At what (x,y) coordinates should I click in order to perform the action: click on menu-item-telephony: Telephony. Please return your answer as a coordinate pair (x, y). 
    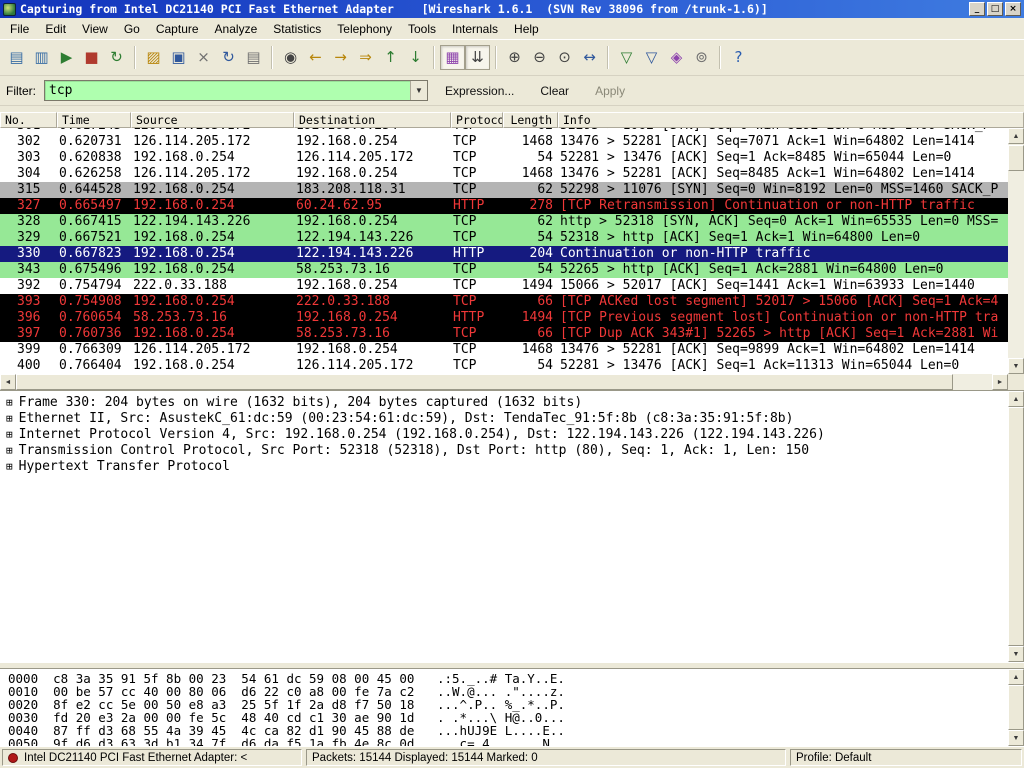
    Looking at the image, I should click on (364, 29).